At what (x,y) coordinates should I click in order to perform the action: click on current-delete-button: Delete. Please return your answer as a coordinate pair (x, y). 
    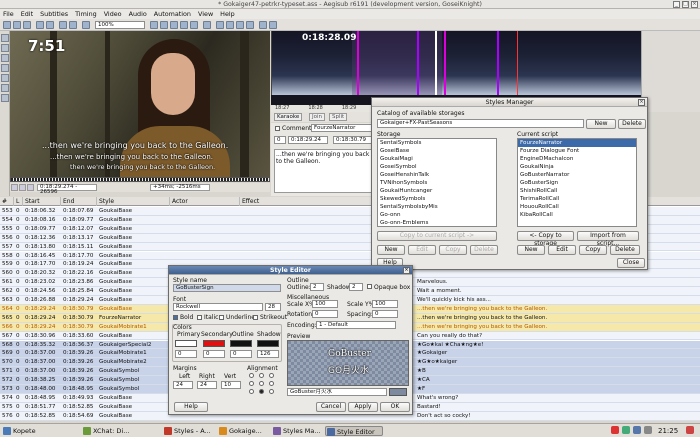
    Looking at the image, I should click on (625, 250).